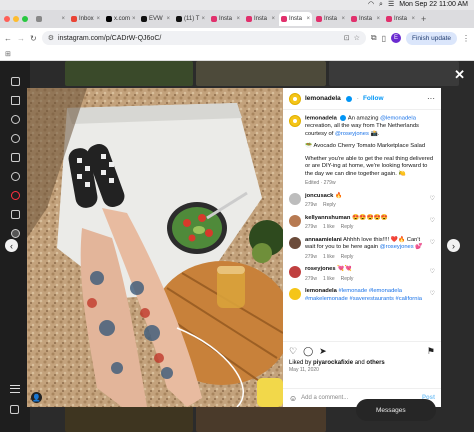  I want to click on browser-tab: Inbox ×, so click(85, 19).